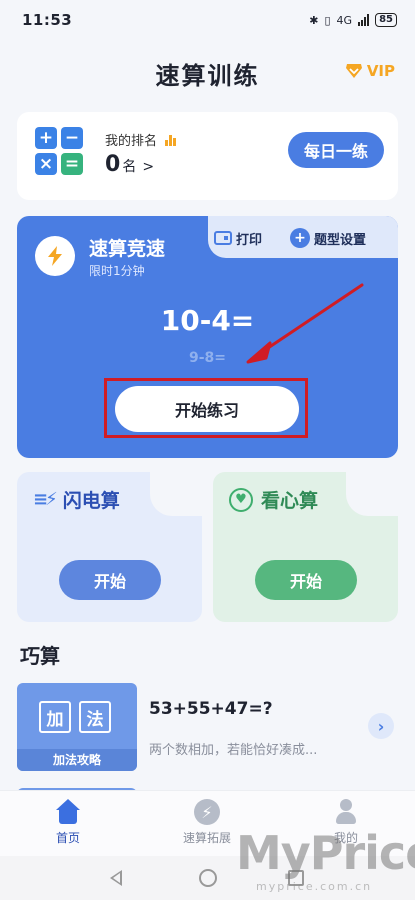 The width and height of the screenshot is (415, 900). Describe the element at coordinates (336, 150) in the screenshot. I see `daily-practice-button: 每日一练` at that location.